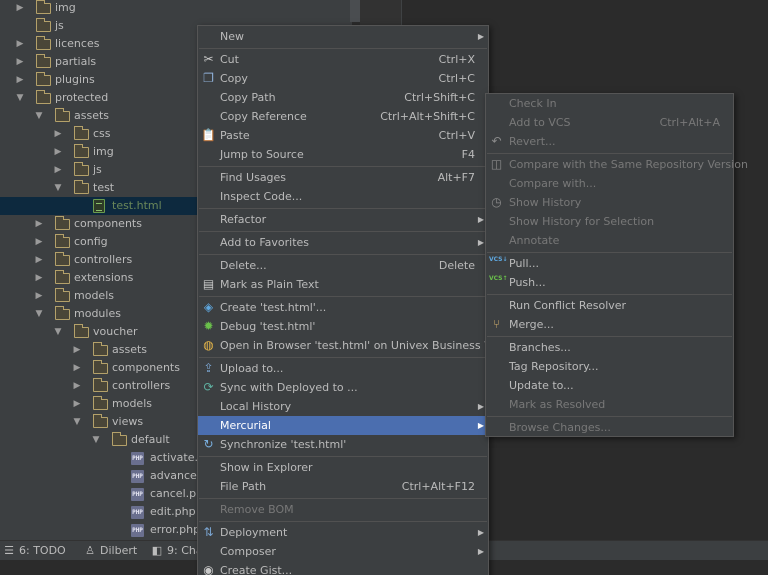  I want to click on php-file-icon: PHP, so click(137, 458).